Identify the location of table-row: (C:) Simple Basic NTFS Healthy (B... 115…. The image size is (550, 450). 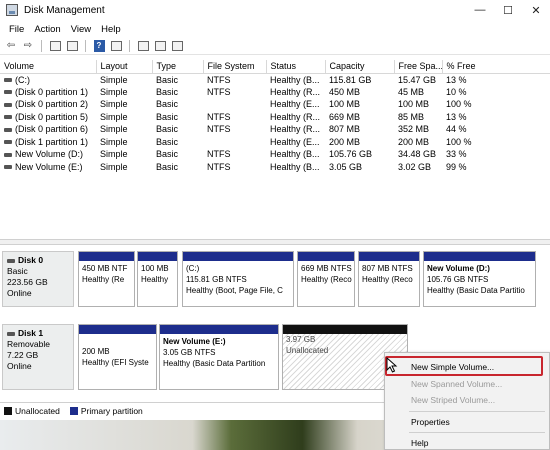
(275, 79).